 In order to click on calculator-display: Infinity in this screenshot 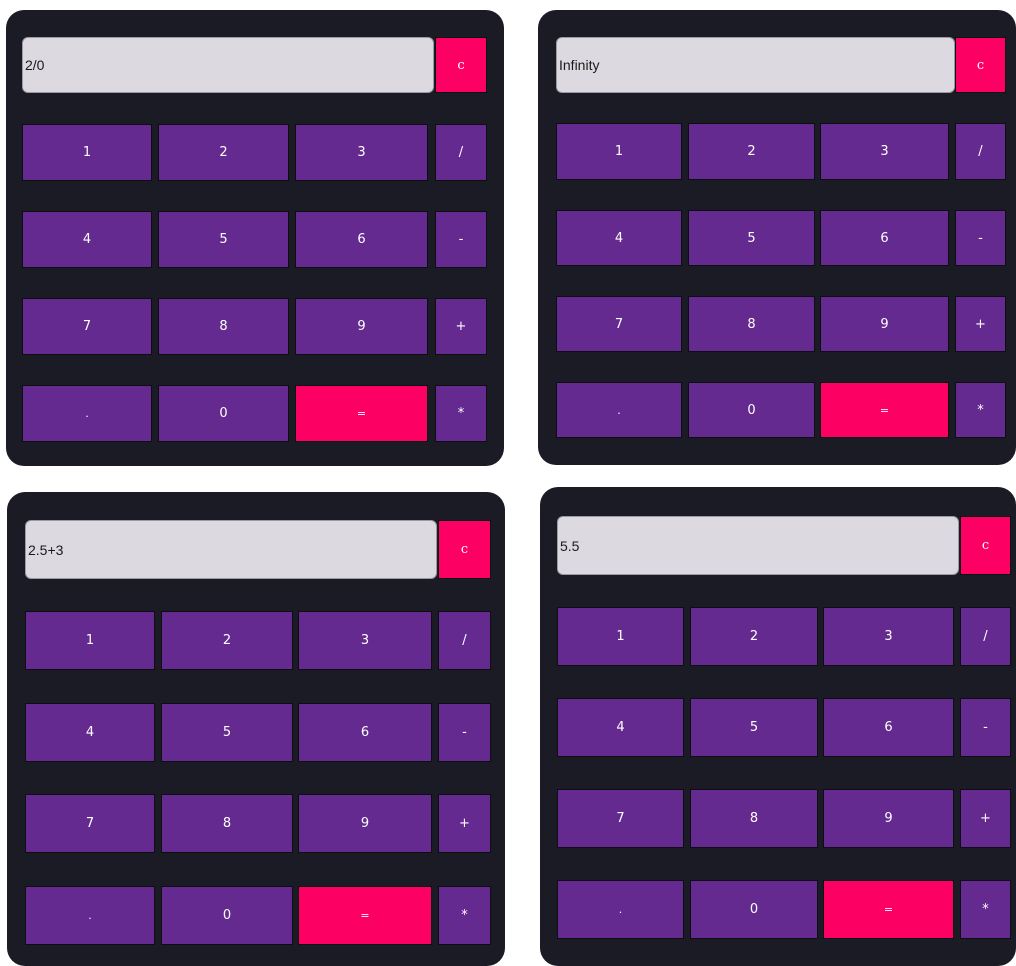, I will do `click(755, 65)`.